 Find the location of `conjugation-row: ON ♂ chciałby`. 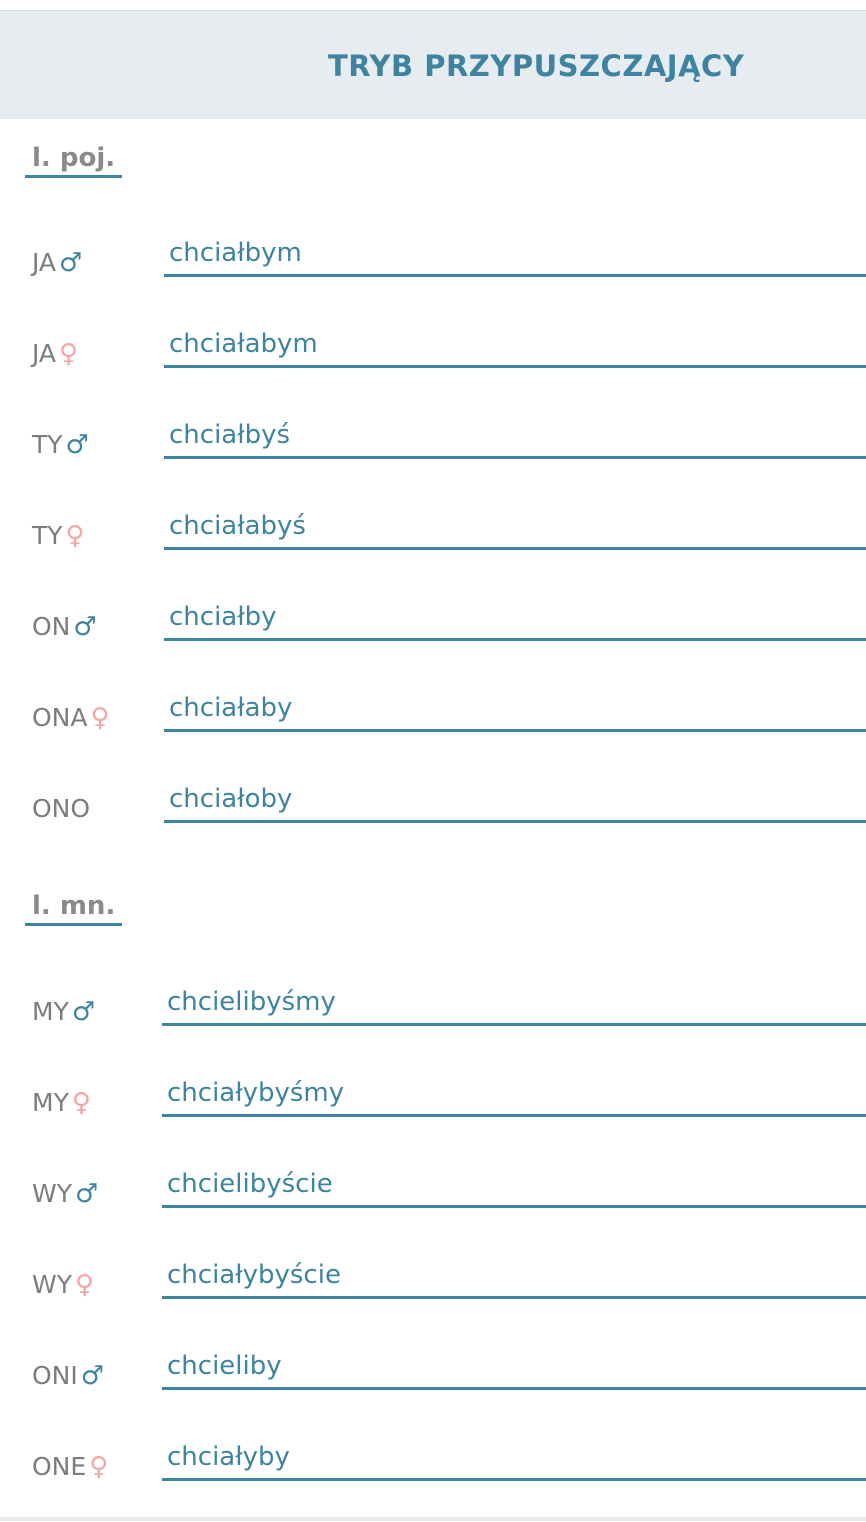

conjugation-row: ON ♂ chciałby is located at coordinates (433, 624).